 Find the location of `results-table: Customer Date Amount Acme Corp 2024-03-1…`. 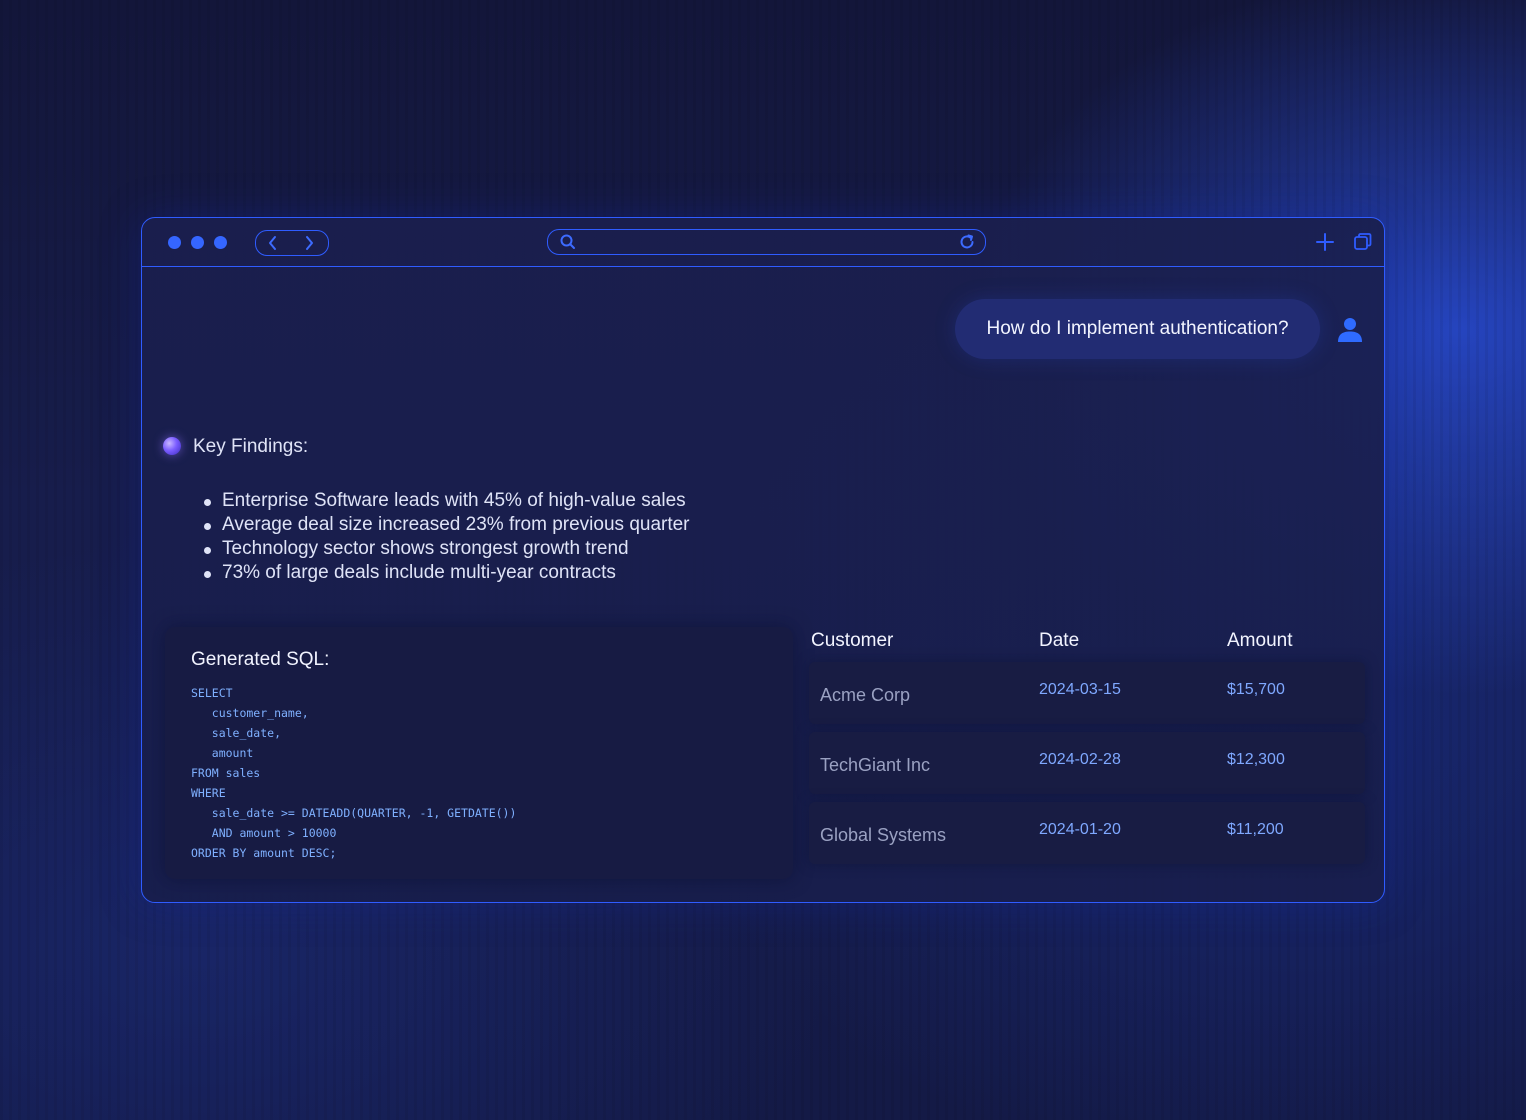

results-table: Customer Date Amount Acme Corp 2024-03-1… is located at coordinates (1087, 747).